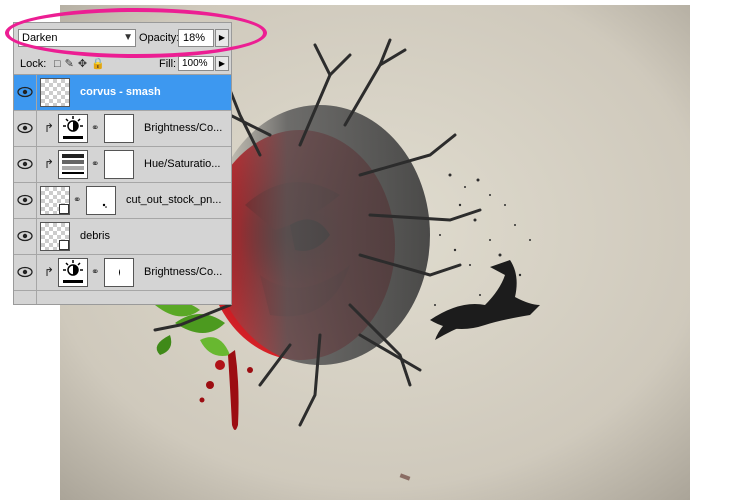 This screenshot has width=740, height=500. I want to click on blend-mode-select: Darken ▼, so click(77, 38).